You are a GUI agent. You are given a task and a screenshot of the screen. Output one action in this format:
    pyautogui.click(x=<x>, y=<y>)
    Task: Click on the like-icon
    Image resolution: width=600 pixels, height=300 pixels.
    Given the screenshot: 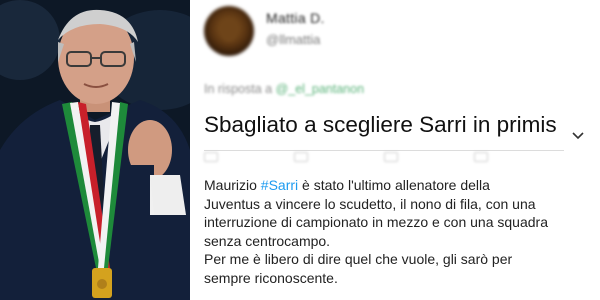 What is the action you would take?
    pyautogui.click(x=391, y=157)
    